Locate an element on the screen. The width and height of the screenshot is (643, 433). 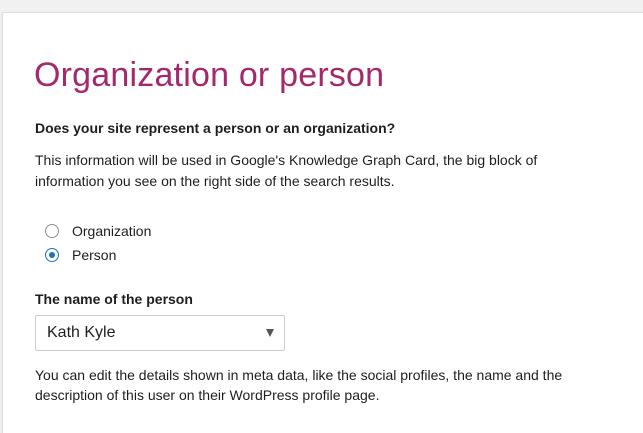
chevron-down-icon is located at coordinates (270, 333).